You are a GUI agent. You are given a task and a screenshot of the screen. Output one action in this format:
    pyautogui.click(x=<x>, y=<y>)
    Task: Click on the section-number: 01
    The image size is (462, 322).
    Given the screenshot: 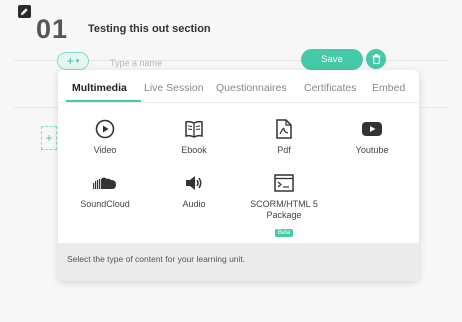 What is the action you would take?
    pyautogui.click(x=52, y=29)
    